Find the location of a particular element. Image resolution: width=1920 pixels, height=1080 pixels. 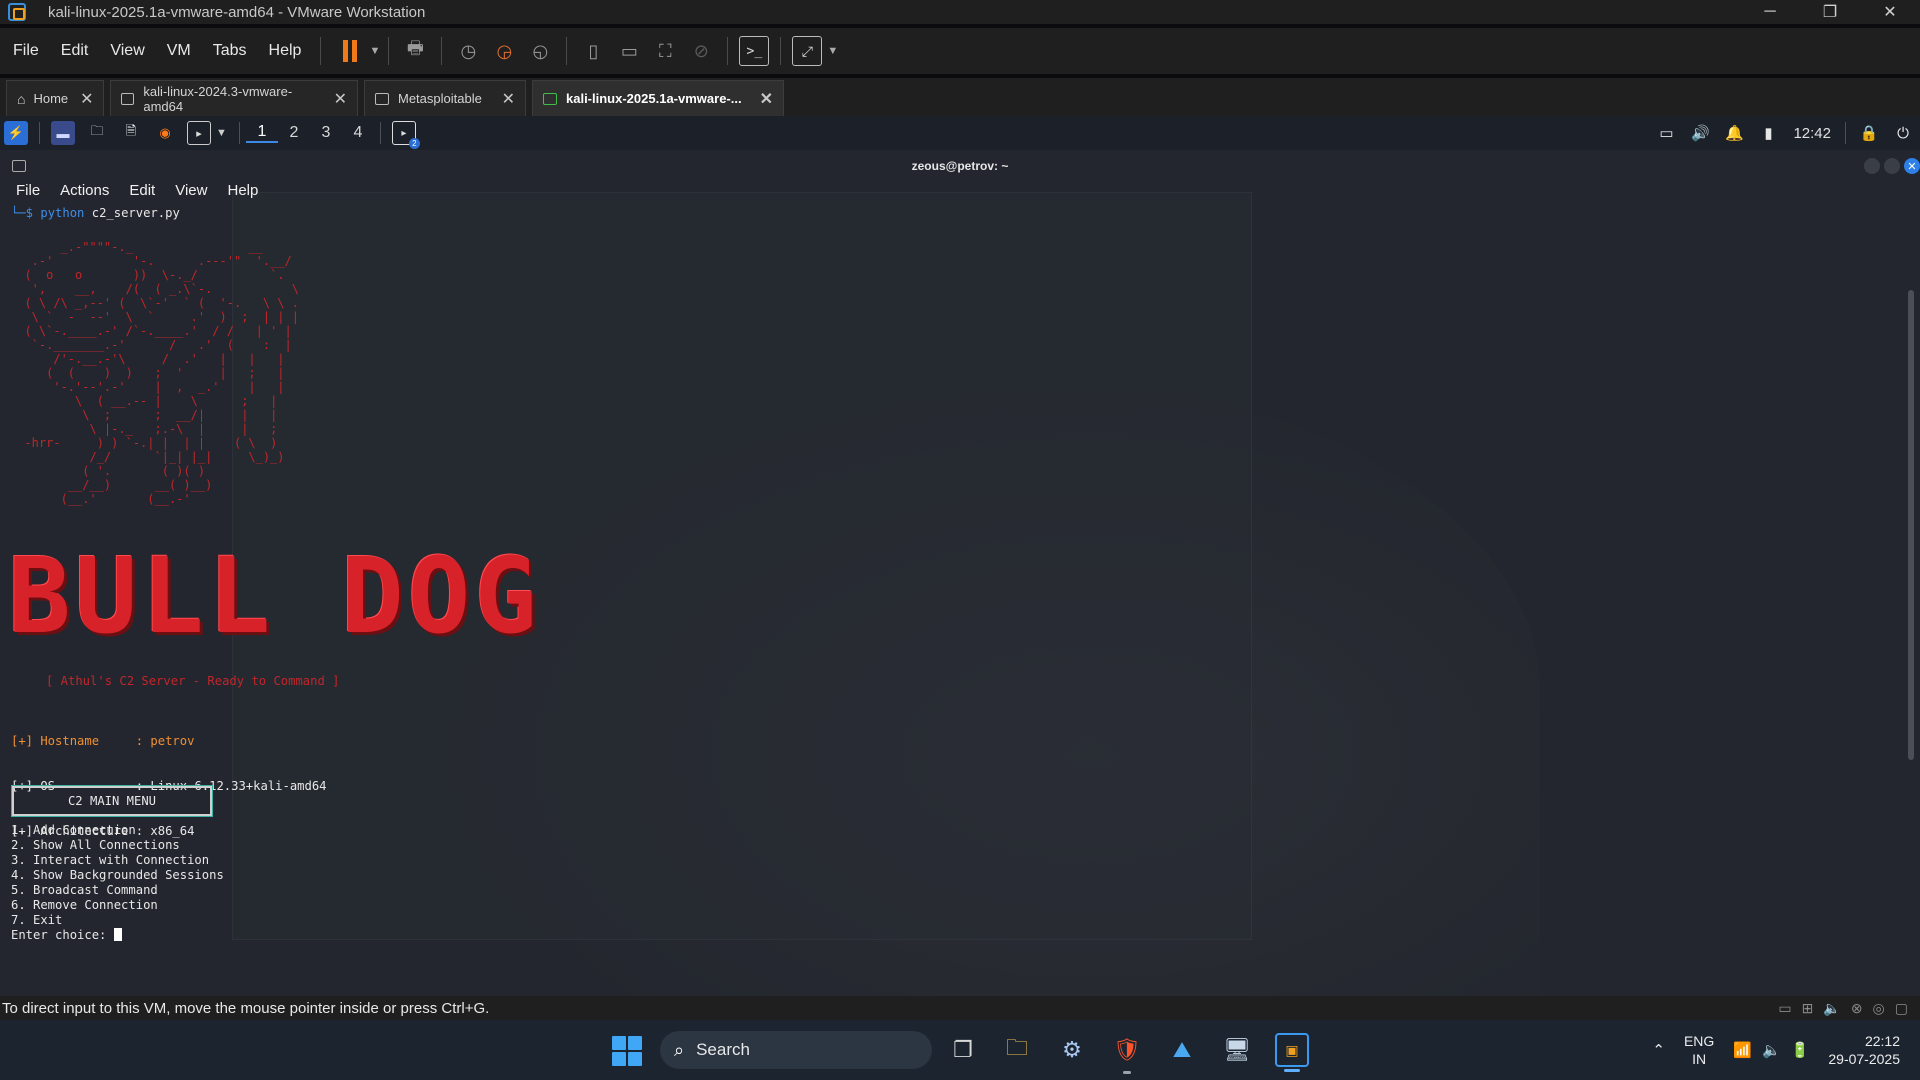

workspace-1: 1 is located at coordinates (261, 133).